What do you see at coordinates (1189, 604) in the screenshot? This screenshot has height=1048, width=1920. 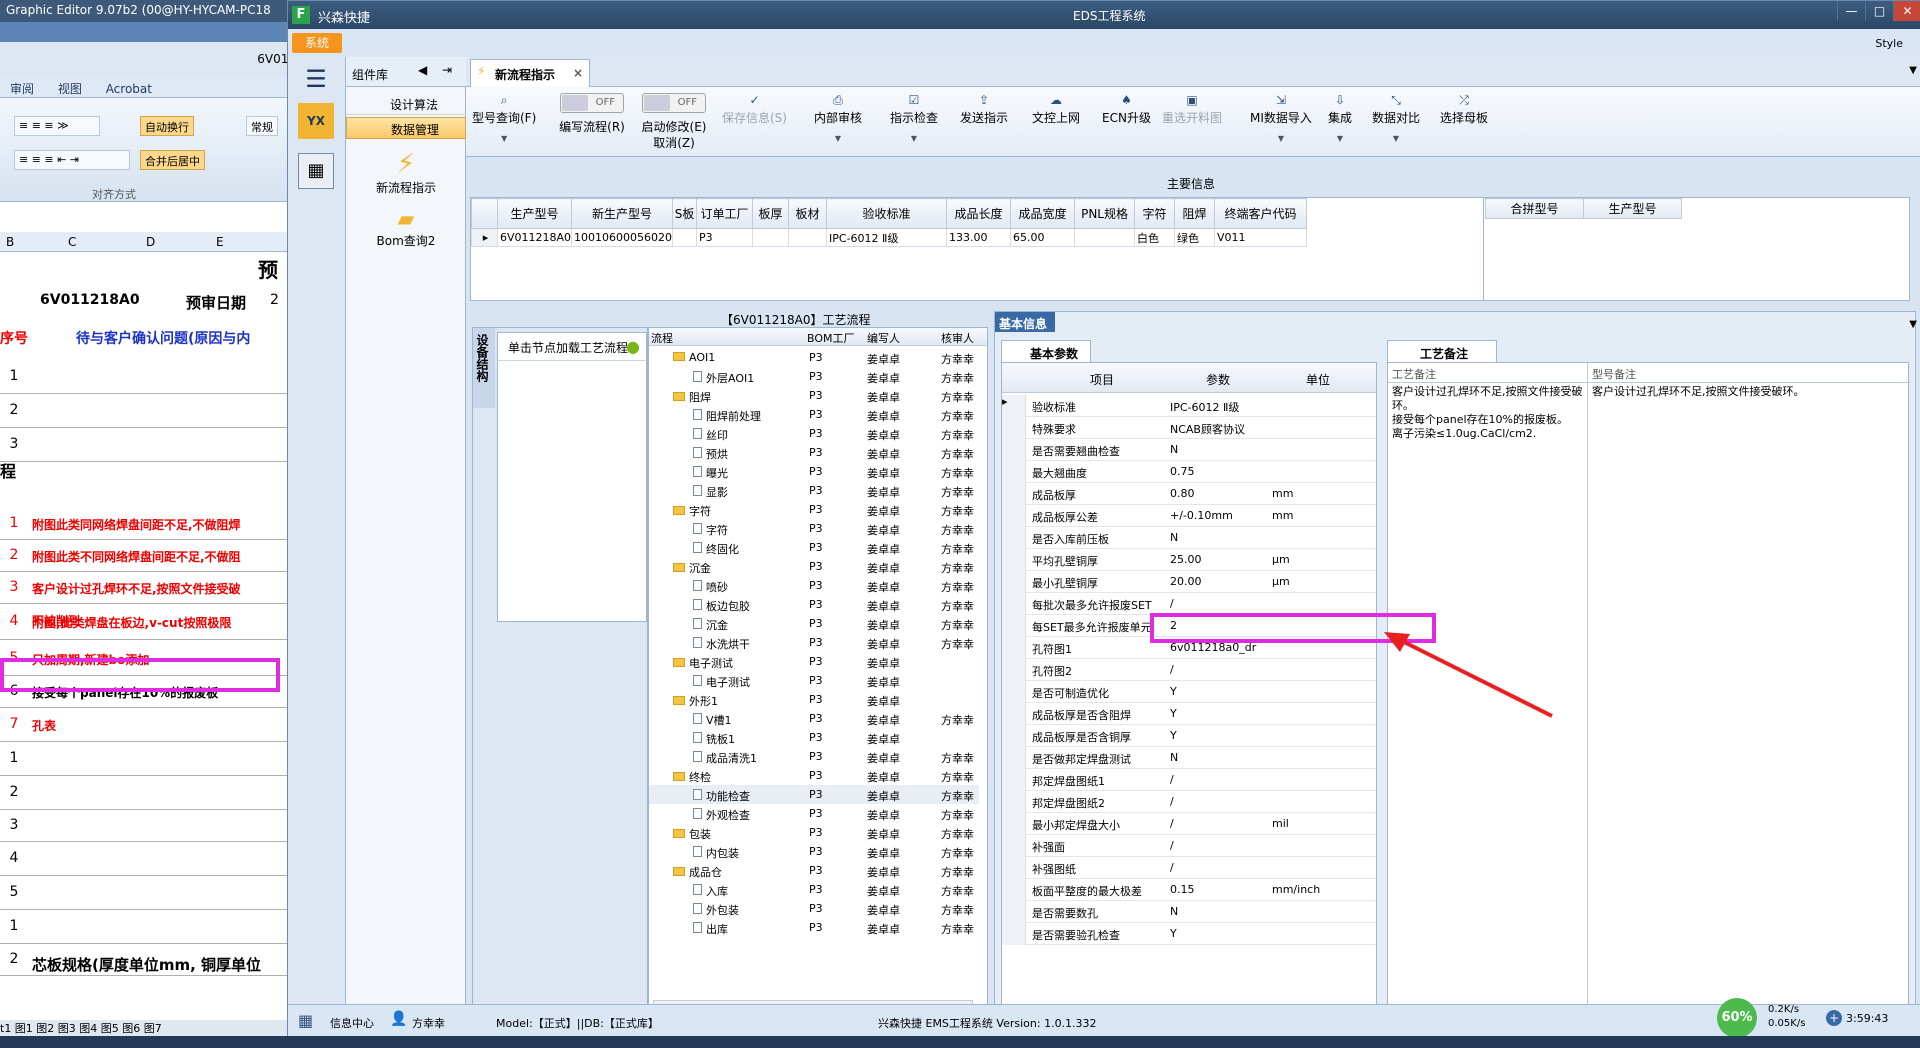 I see `param-row: 每批次最多允许报废SET /` at bounding box center [1189, 604].